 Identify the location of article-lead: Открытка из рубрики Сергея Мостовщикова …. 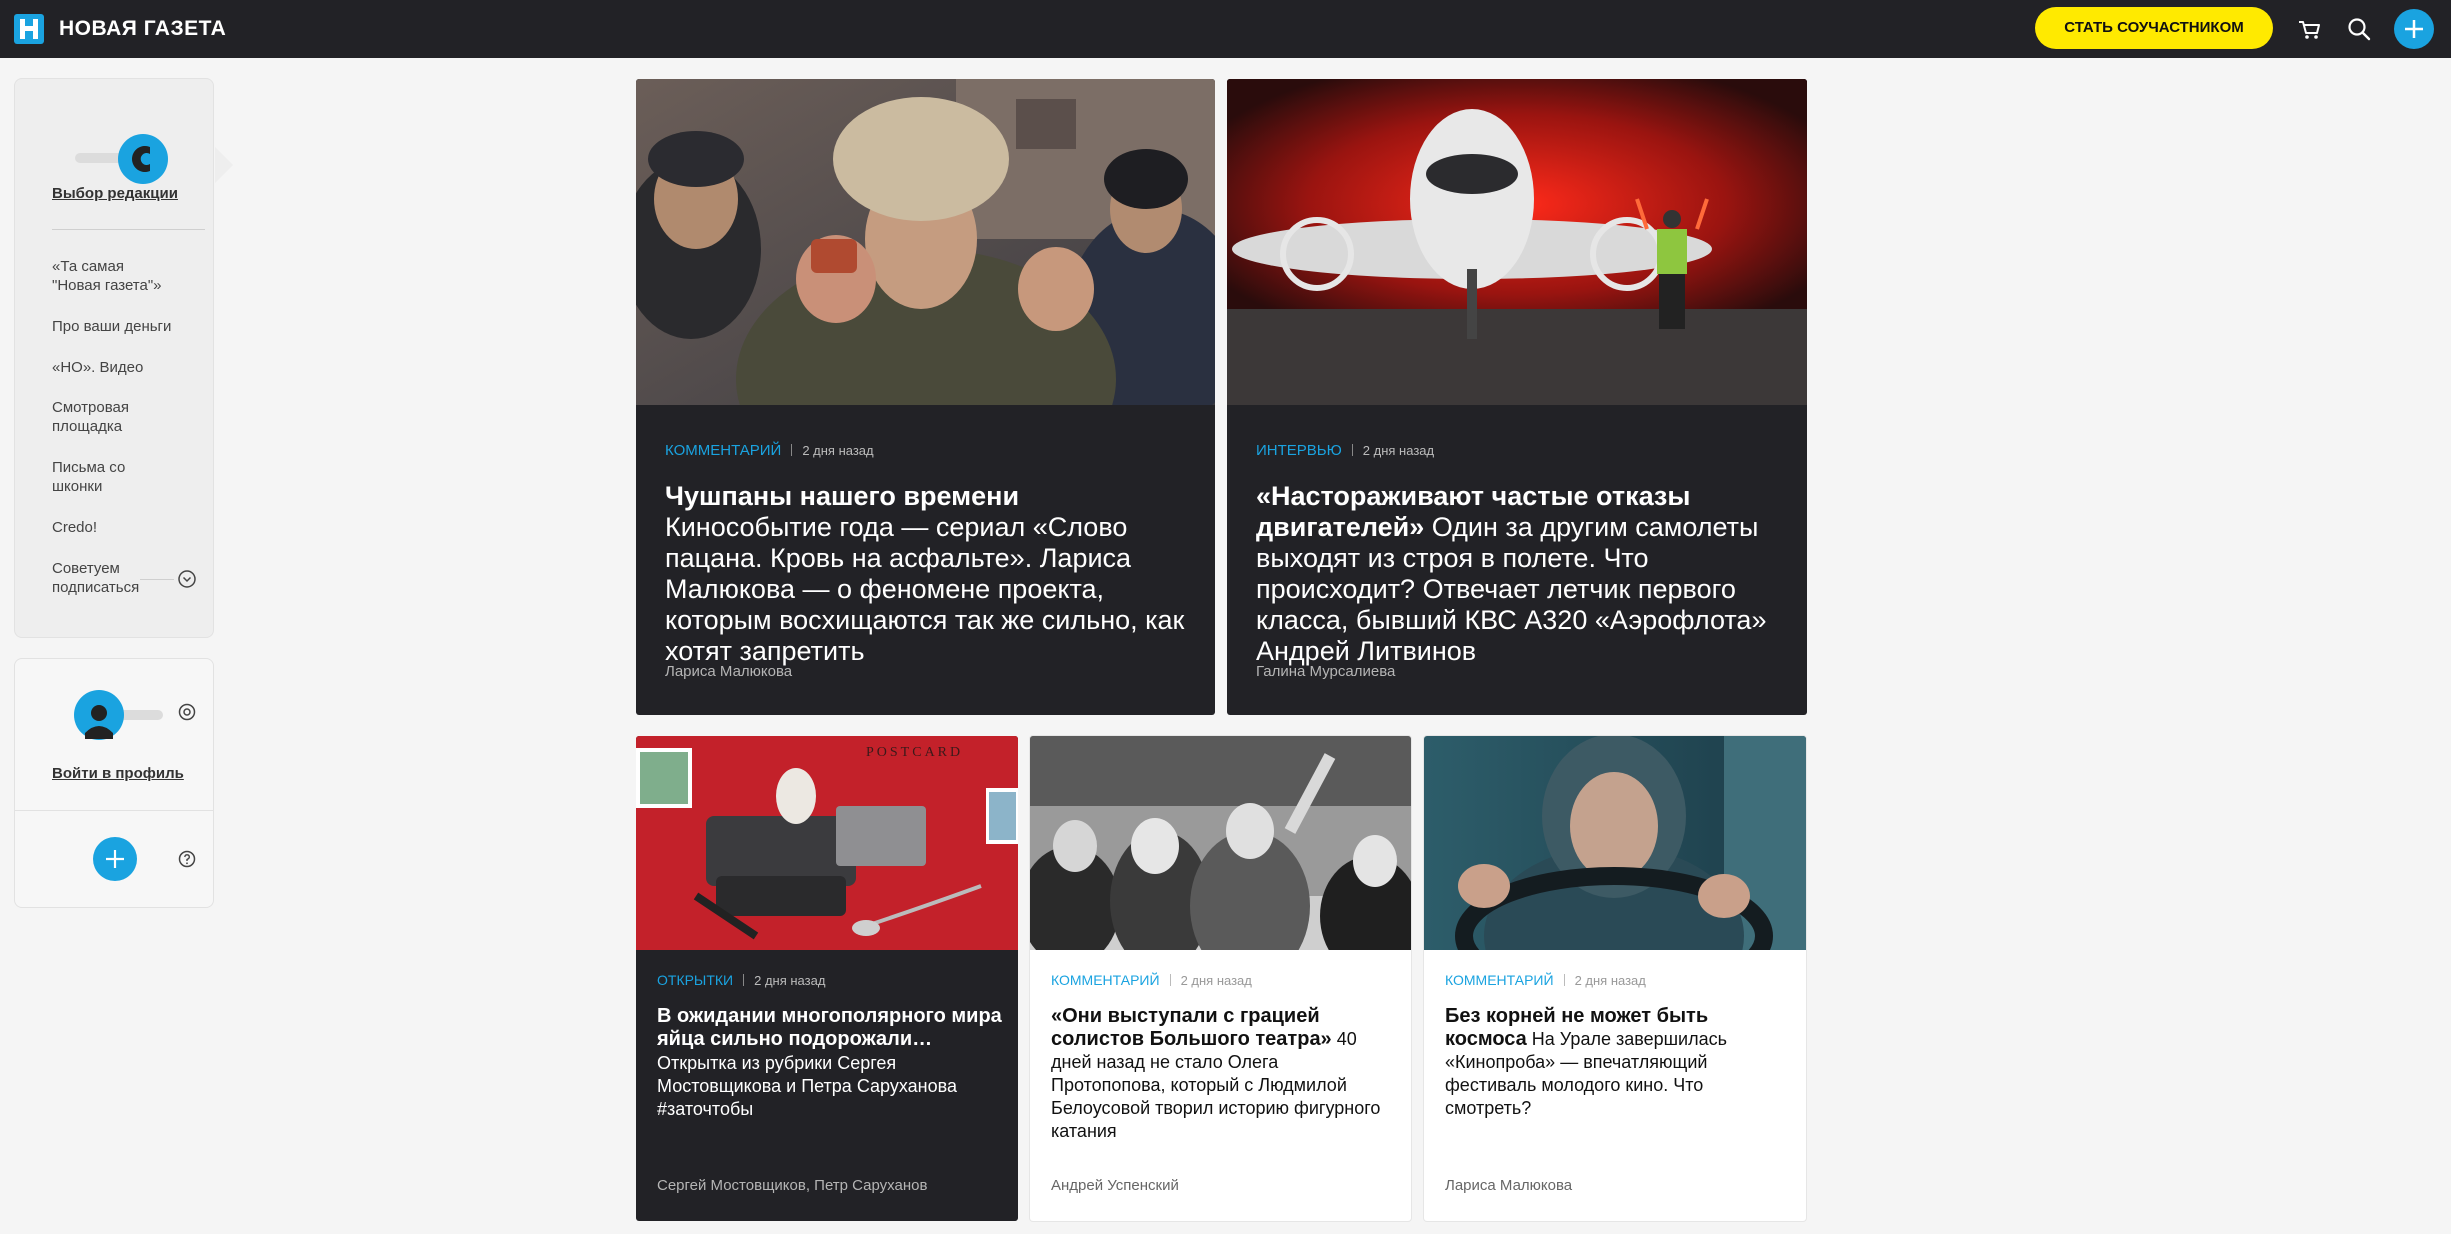
(829, 1086).